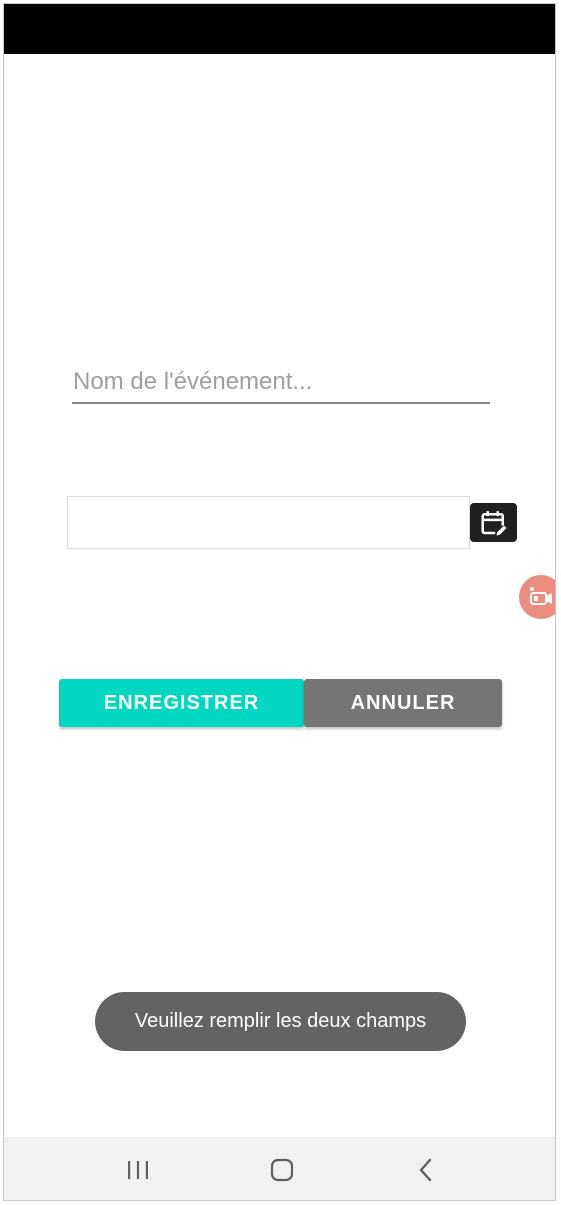 The image size is (561, 1205). Describe the element at coordinates (268, 522) in the screenshot. I see `date-field` at that location.